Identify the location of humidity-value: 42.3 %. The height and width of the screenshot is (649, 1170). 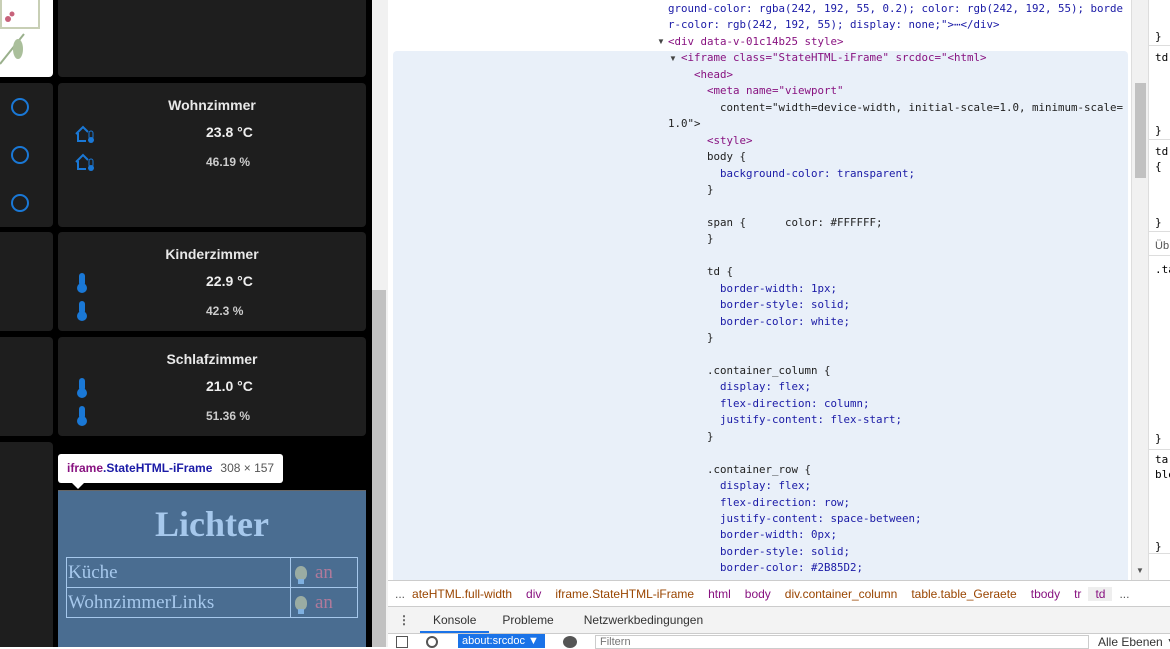
(225, 311).